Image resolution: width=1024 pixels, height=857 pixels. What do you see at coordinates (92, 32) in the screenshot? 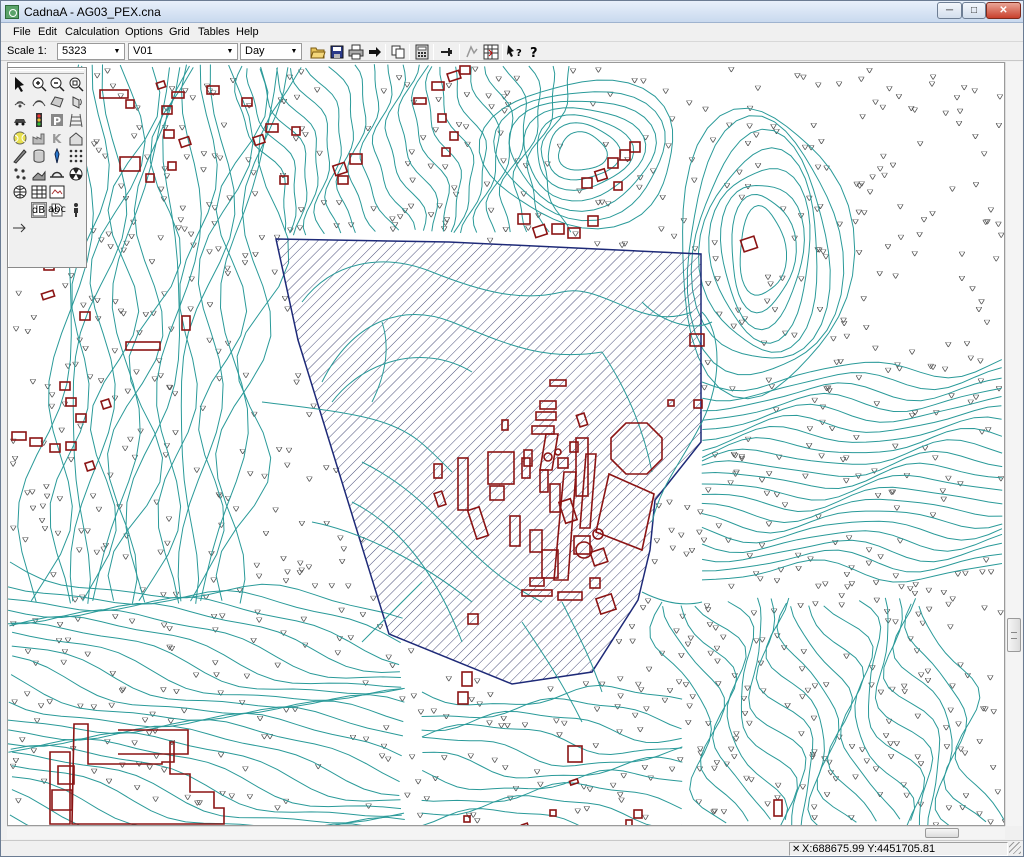
I see `menu-calculation: Calculation` at bounding box center [92, 32].